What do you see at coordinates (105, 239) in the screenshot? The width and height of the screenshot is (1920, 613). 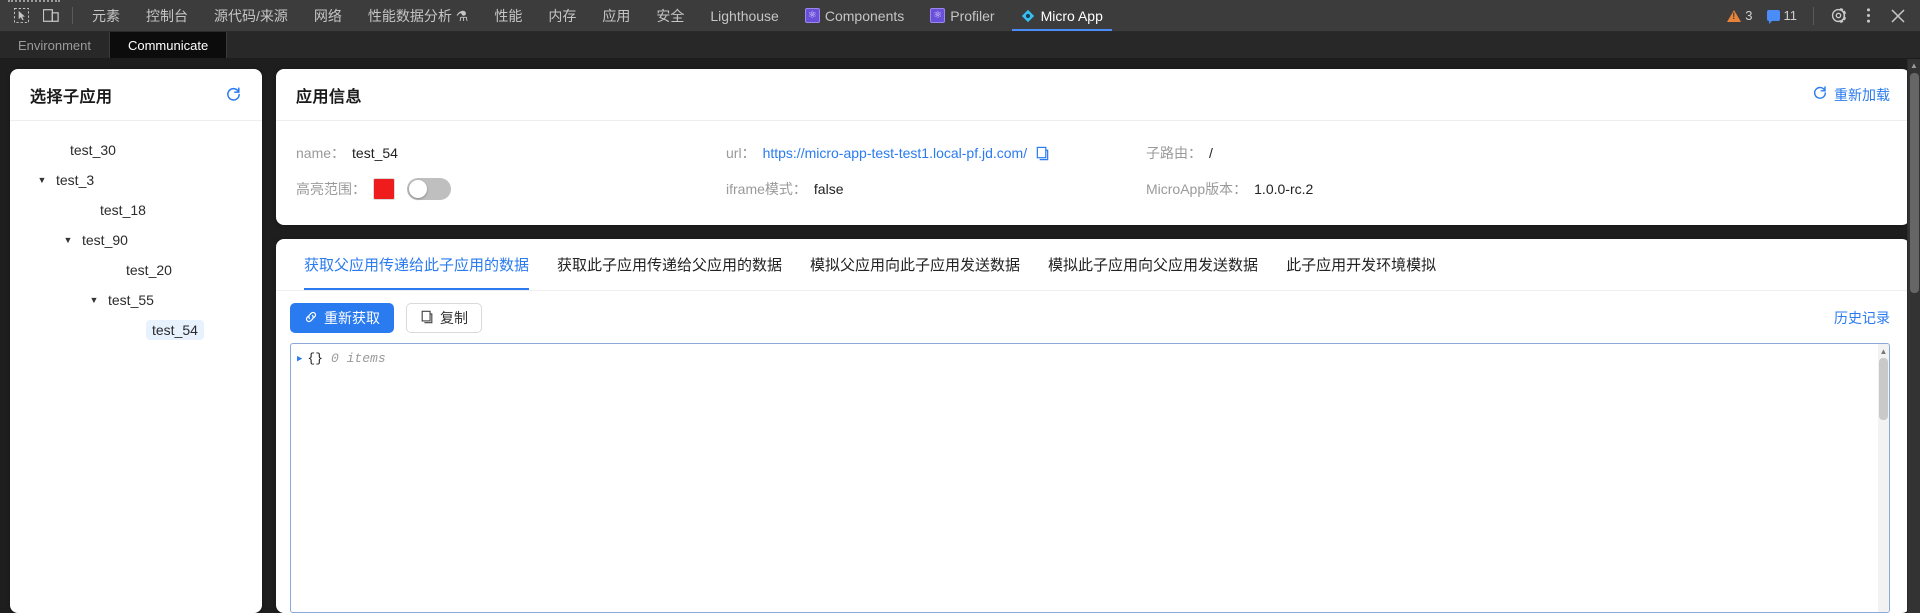 I see `tree-item-label: test_90` at bounding box center [105, 239].